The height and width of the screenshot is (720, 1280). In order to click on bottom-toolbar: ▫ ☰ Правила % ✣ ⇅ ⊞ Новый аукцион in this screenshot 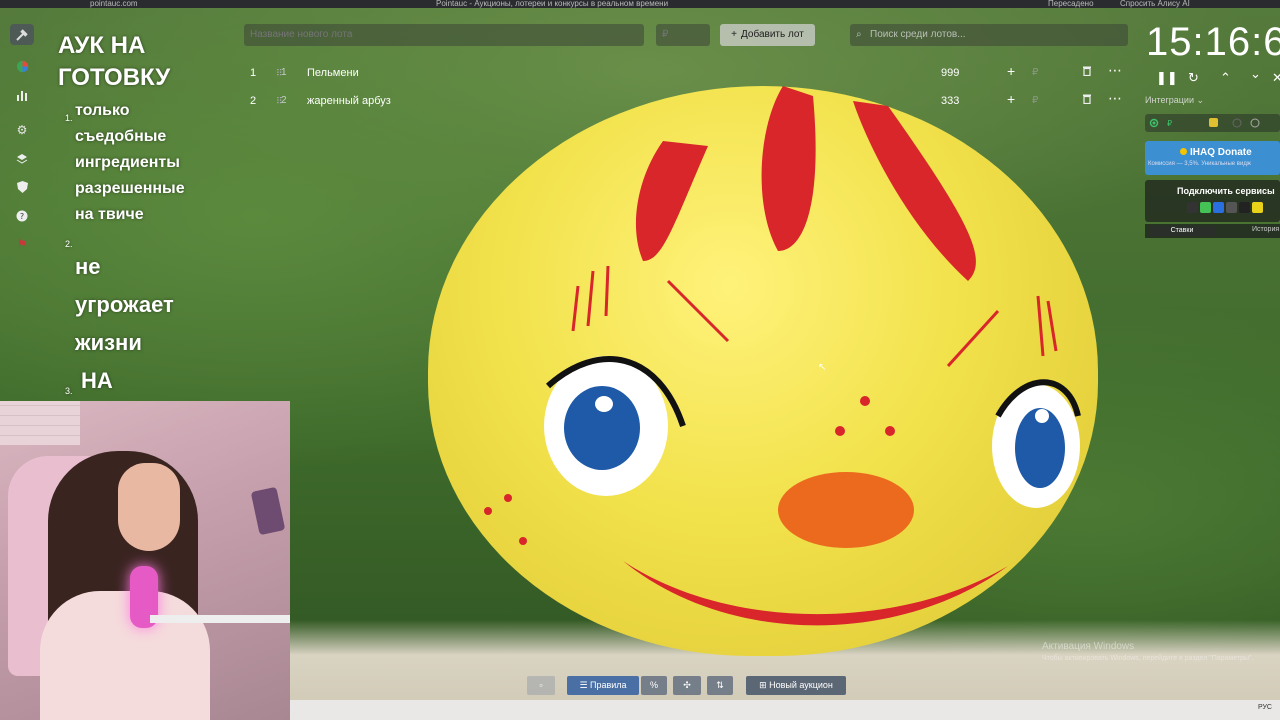, I will do `click(687, 685)`.